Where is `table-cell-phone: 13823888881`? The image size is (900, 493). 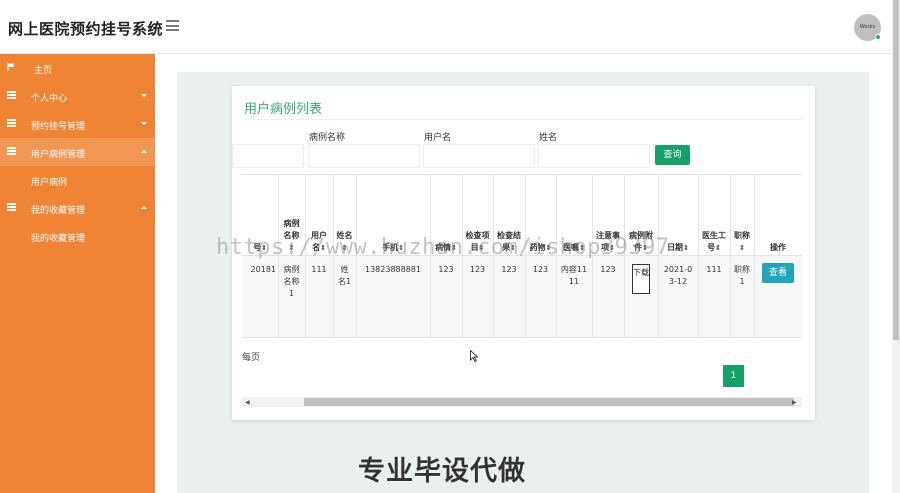
table-cell-phone: 13823888881 is located at coordinates (393, 269).